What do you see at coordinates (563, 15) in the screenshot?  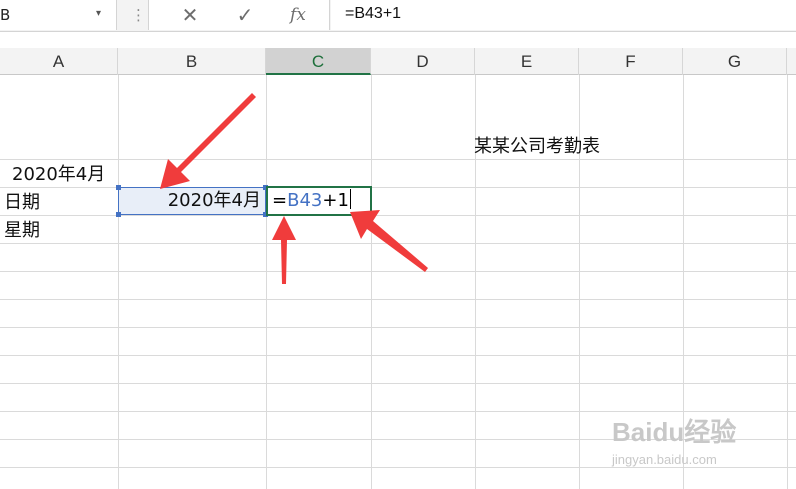 I see `formula-input: =B43+1` at bounding box center [563, 15].